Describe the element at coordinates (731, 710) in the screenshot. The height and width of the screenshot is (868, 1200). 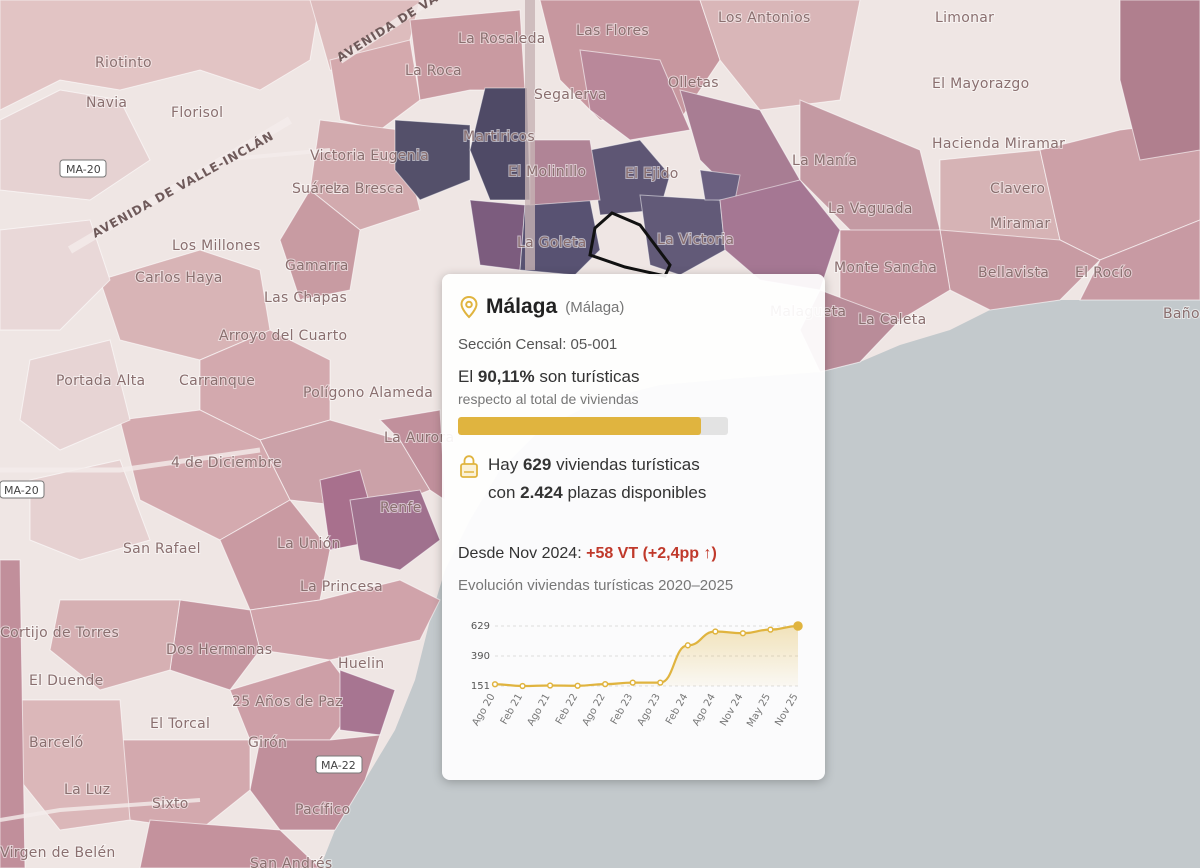
I see `x-tick-label: Nov 24` at that location.